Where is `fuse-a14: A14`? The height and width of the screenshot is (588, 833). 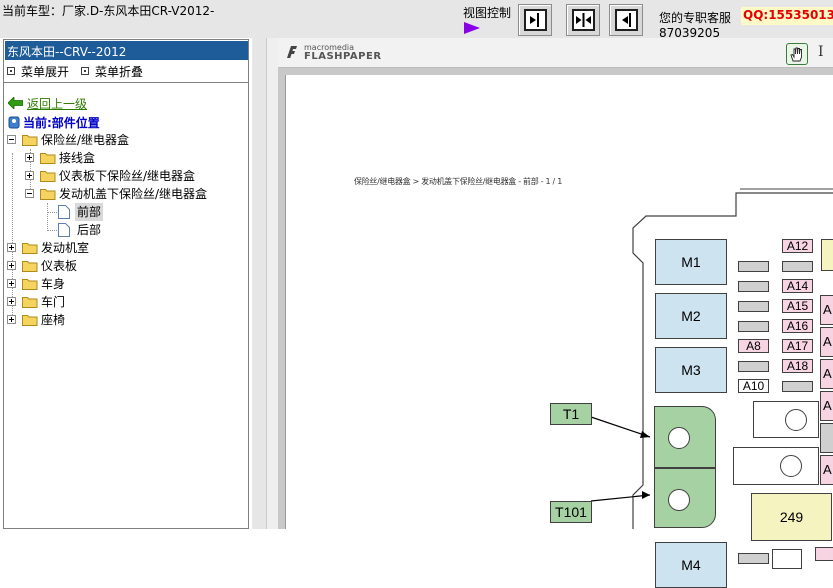 fuse-a14: A14 is located at coordinates (797, 286).